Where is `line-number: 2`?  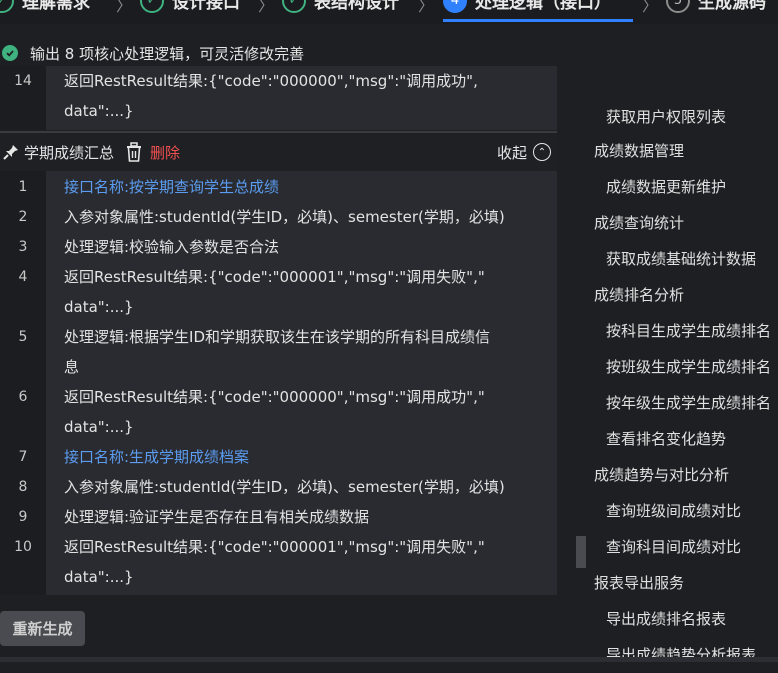
line-number: 2 is located at coordinates (23, 217).